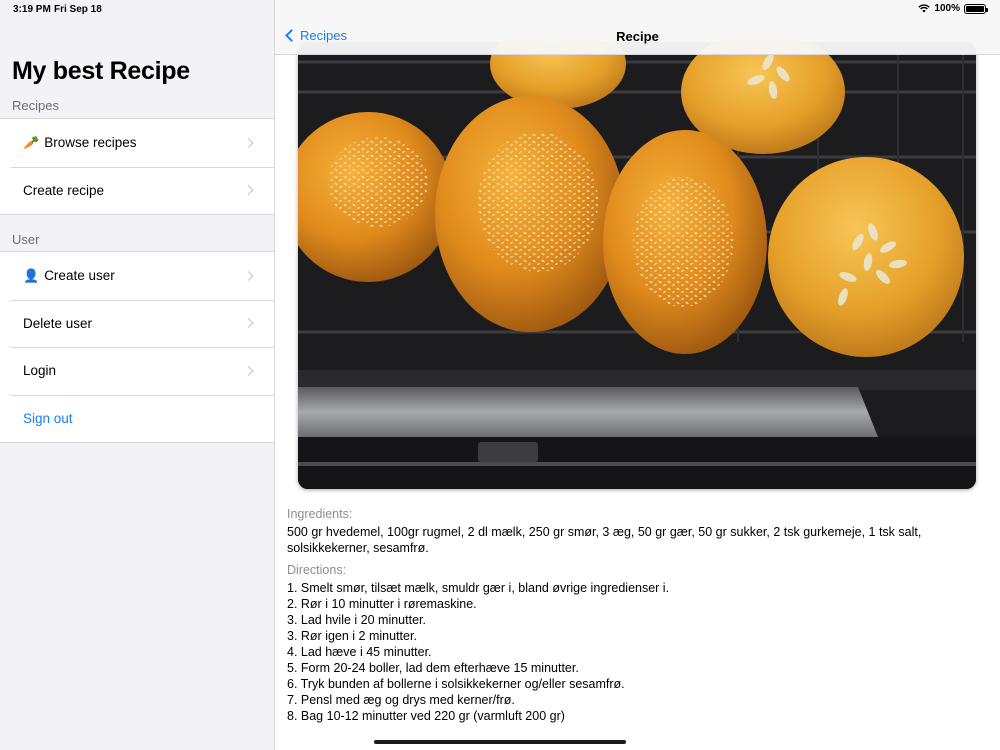  Describe the element at coordinates (35, 105) in the screenshot. I see `section-header-recipes: Recipes` at that location.